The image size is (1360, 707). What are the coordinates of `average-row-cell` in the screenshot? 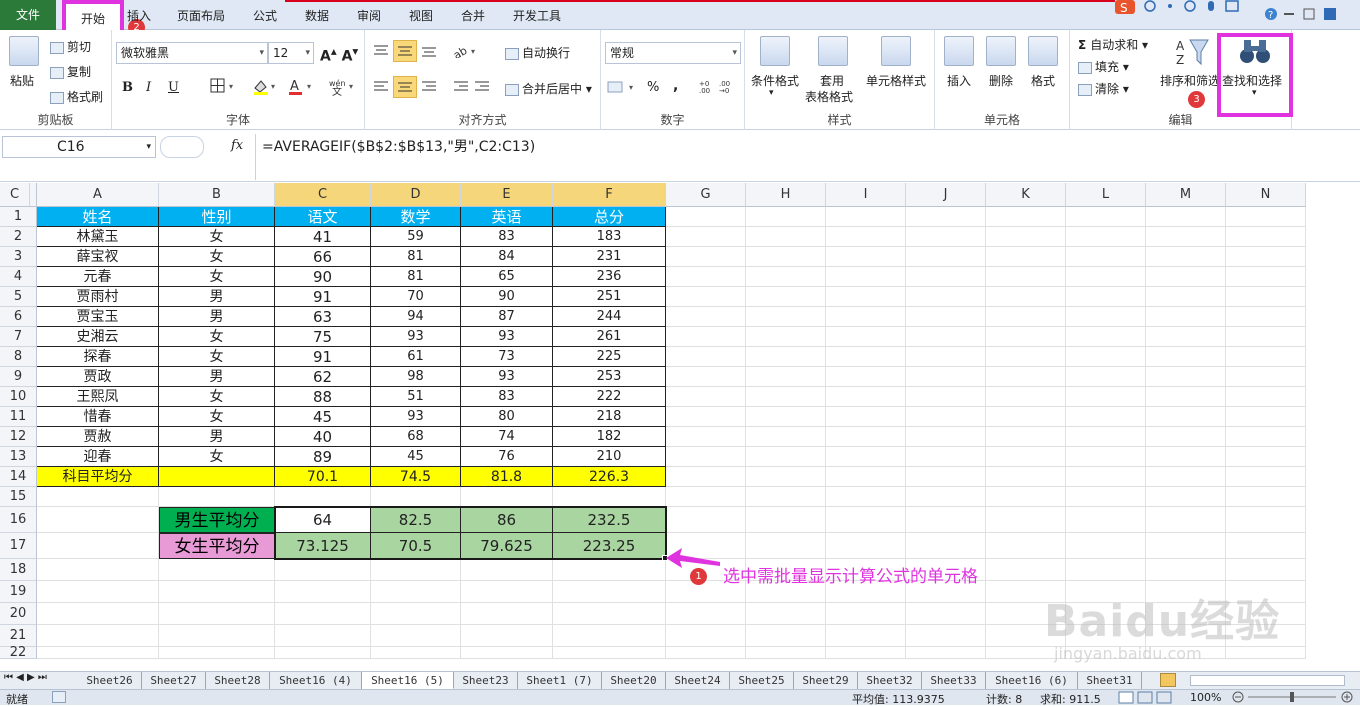 It's located at (217, 477).